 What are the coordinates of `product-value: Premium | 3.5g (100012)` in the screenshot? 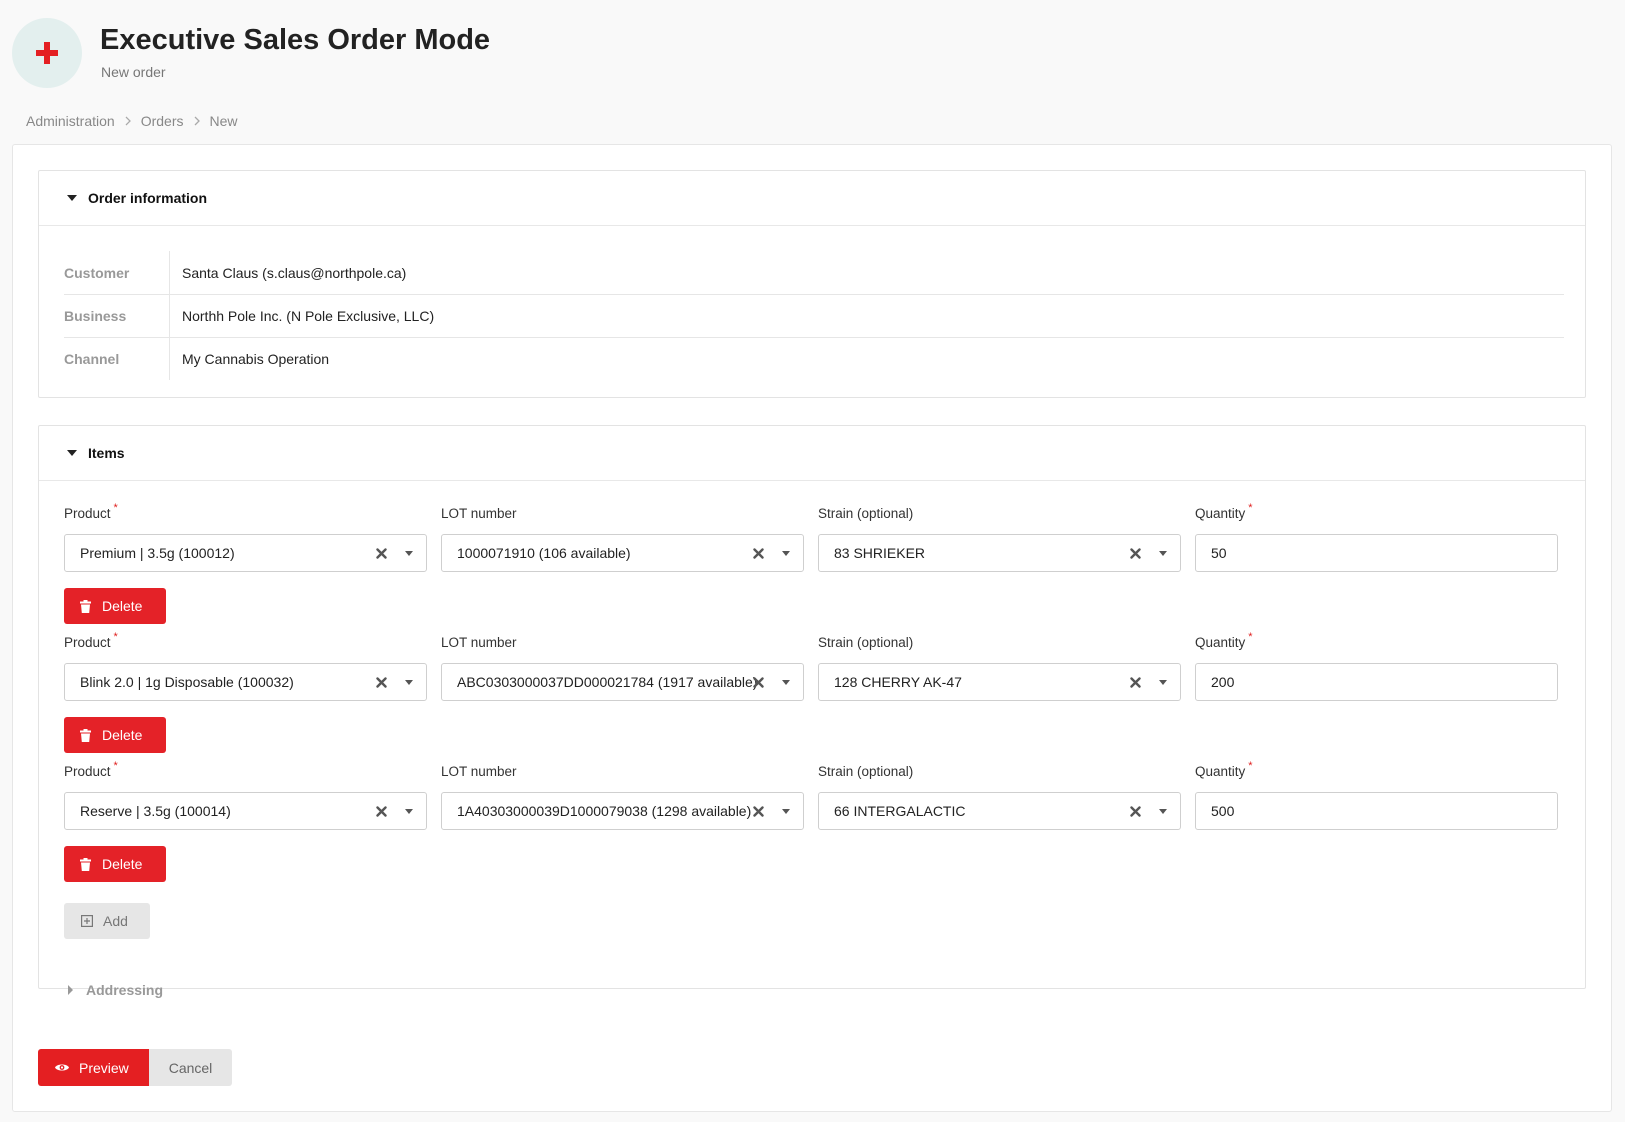 It's located at (157, 553).